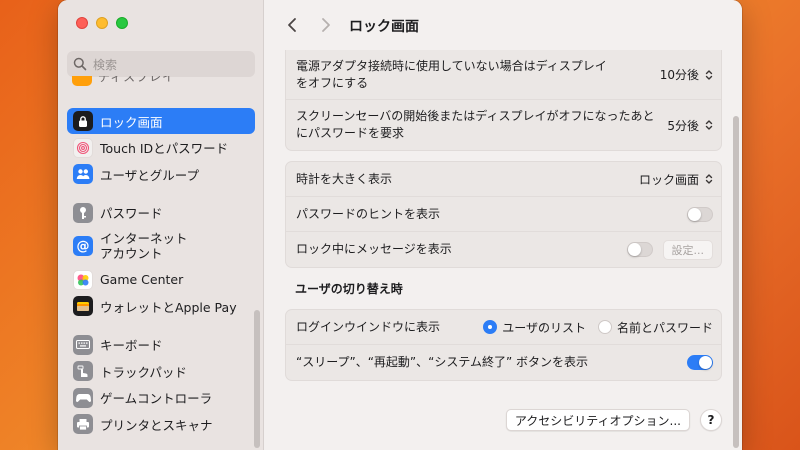 This screenshot has height=450, width=800. I want to click on lock-message-toggle, so click(639, 249).